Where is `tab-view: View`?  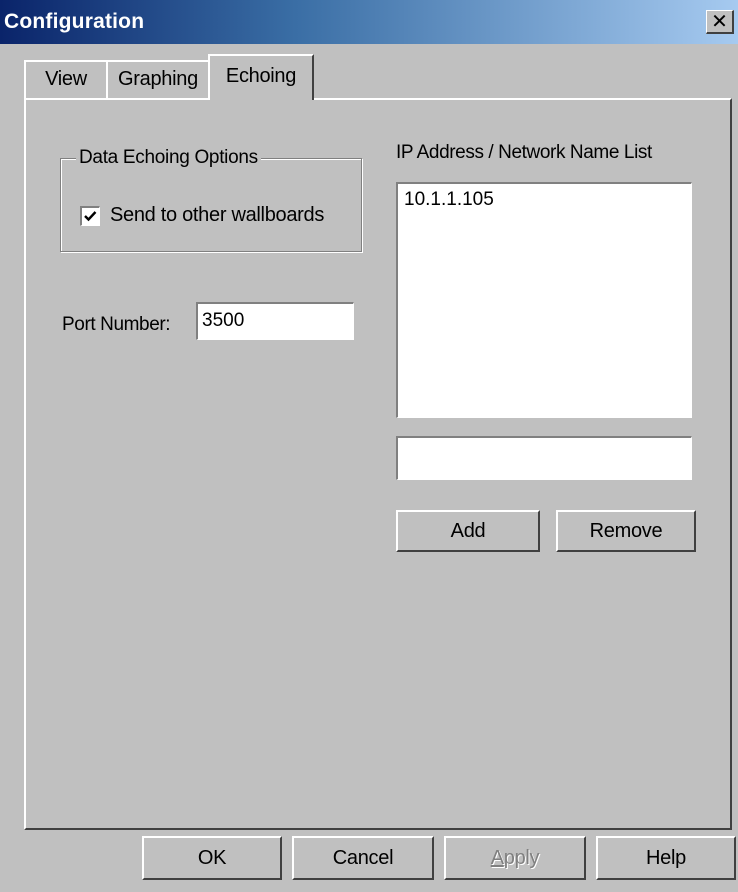 tab-view: View is located at coordinates (66, 79).